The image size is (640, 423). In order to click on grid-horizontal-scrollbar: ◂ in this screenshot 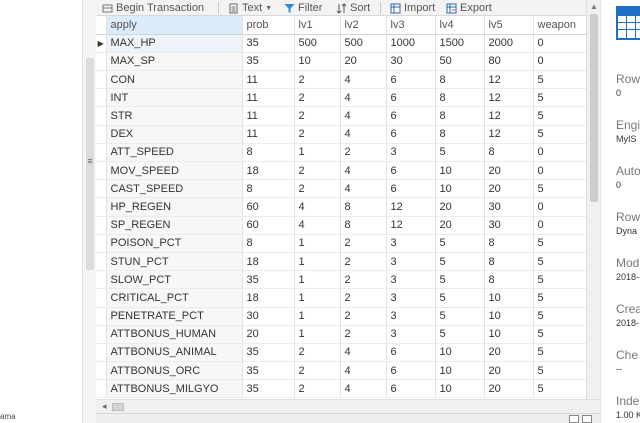, I will do `click(348, 406)`.